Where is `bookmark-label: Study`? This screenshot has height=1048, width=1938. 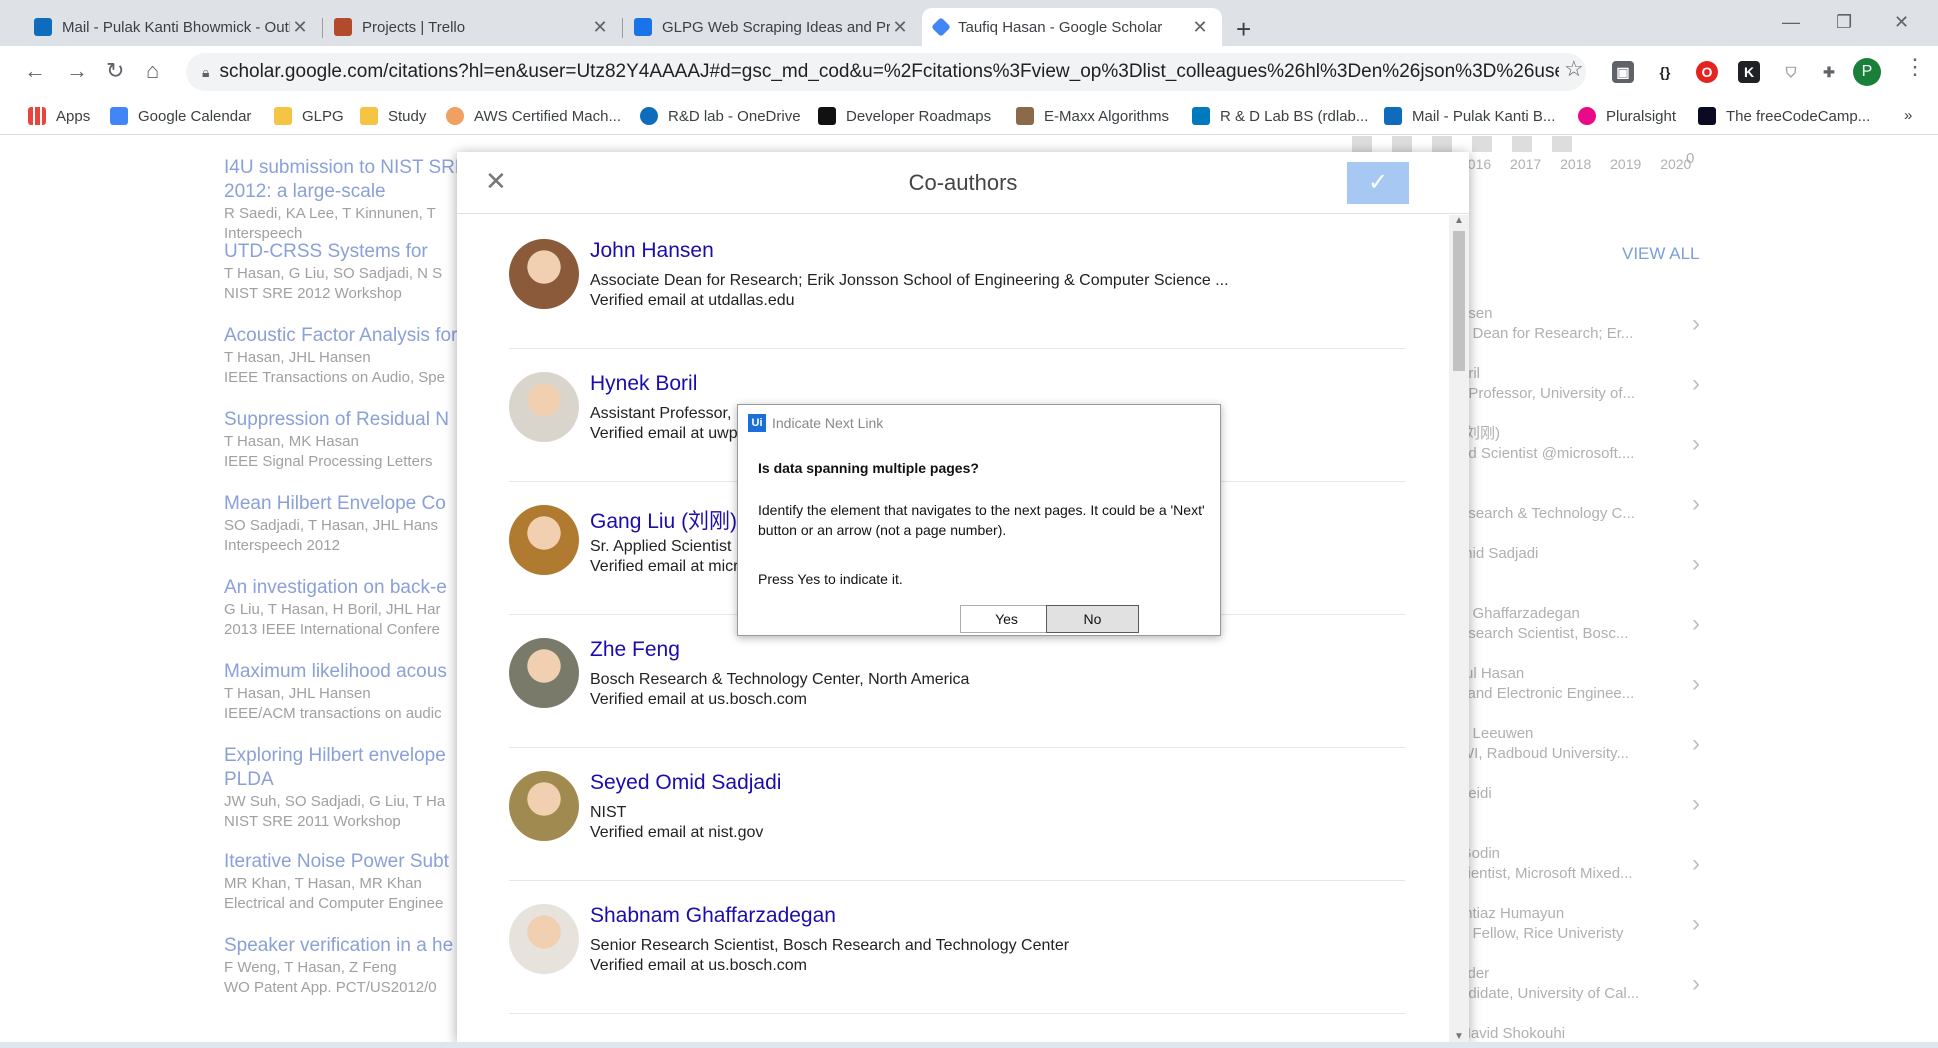
bookmark-label: Study is located at coordinates (407, 116).